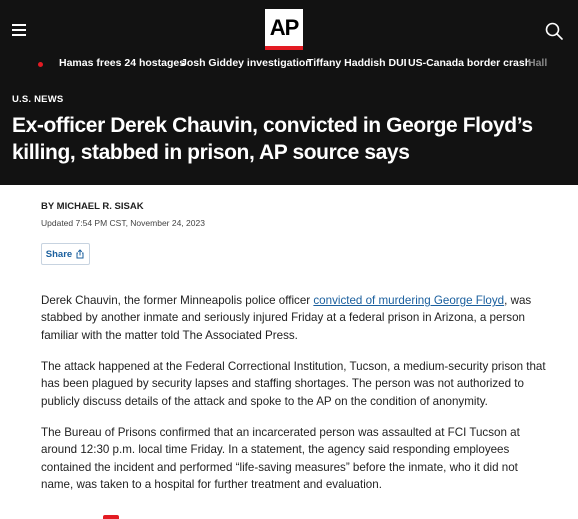 The width and height of the screenshot is (578, 519). Describe the element at coordinates (122, 63) in the screenshot. I see `trending-link: Hamas frees 24 hostages` at that location.